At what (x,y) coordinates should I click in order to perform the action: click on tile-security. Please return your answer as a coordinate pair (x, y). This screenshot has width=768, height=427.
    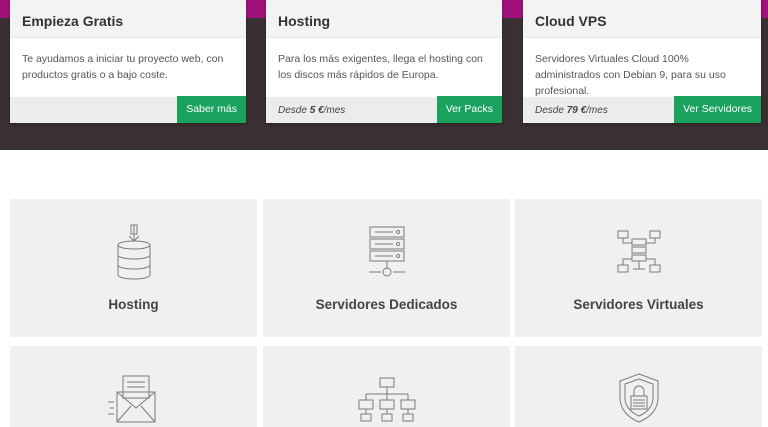
    Looking at the image, I should click on (638, 386).